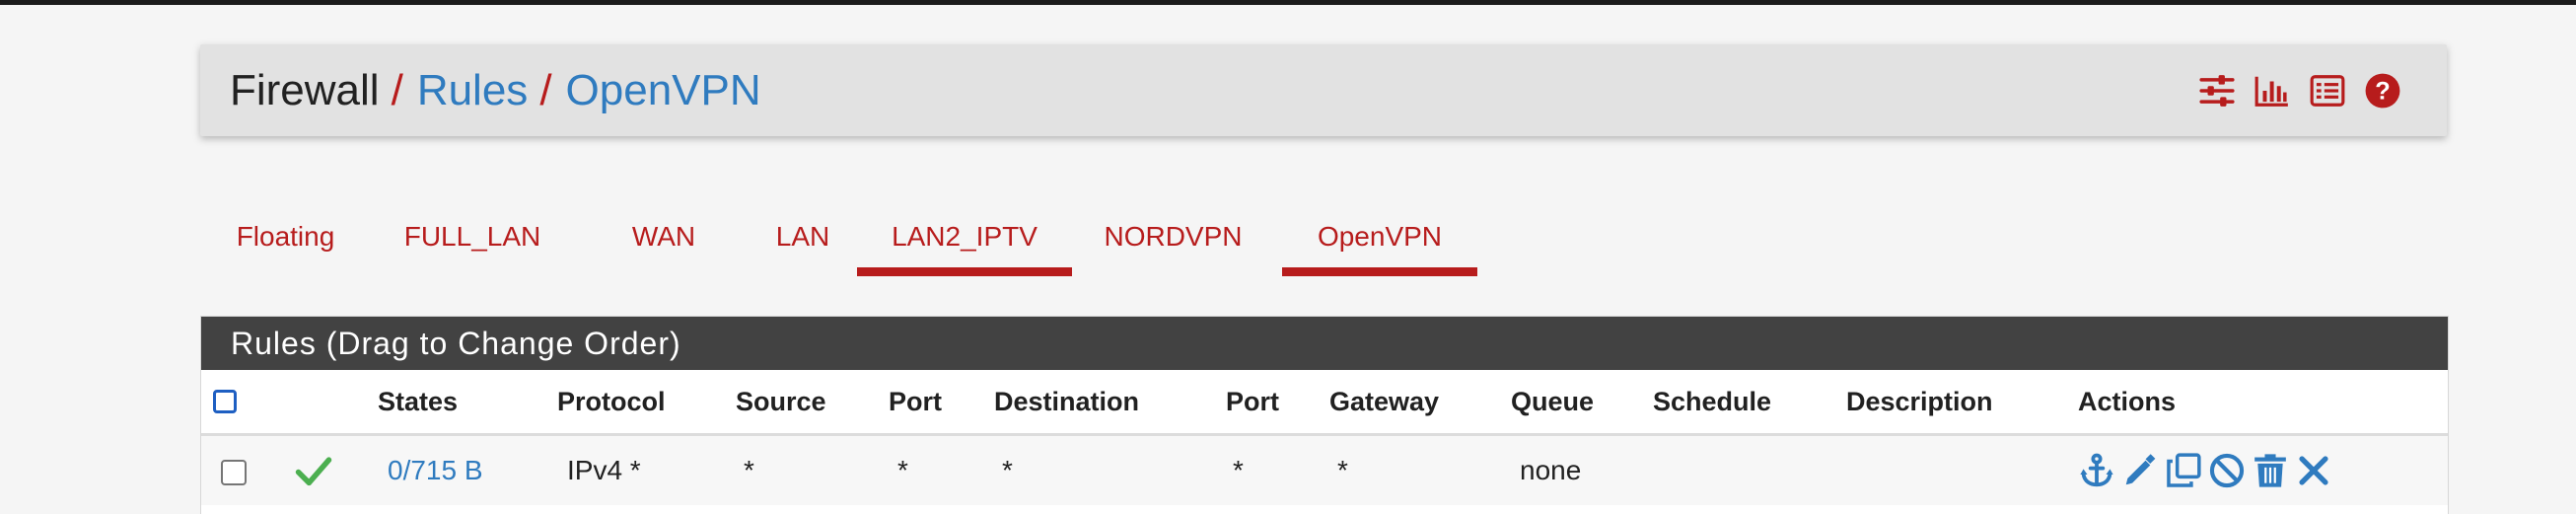 This screenshot has width=2576, height=514. What do you see at coordinates (915, 401) in the screenshot?
I see `column-header-source-port: Port` at bounding box center [915, 401].